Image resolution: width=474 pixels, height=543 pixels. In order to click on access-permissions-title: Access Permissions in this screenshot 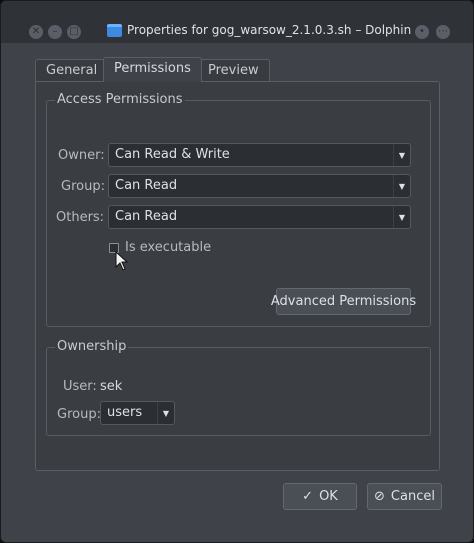, I will do `click(120, 99)`.